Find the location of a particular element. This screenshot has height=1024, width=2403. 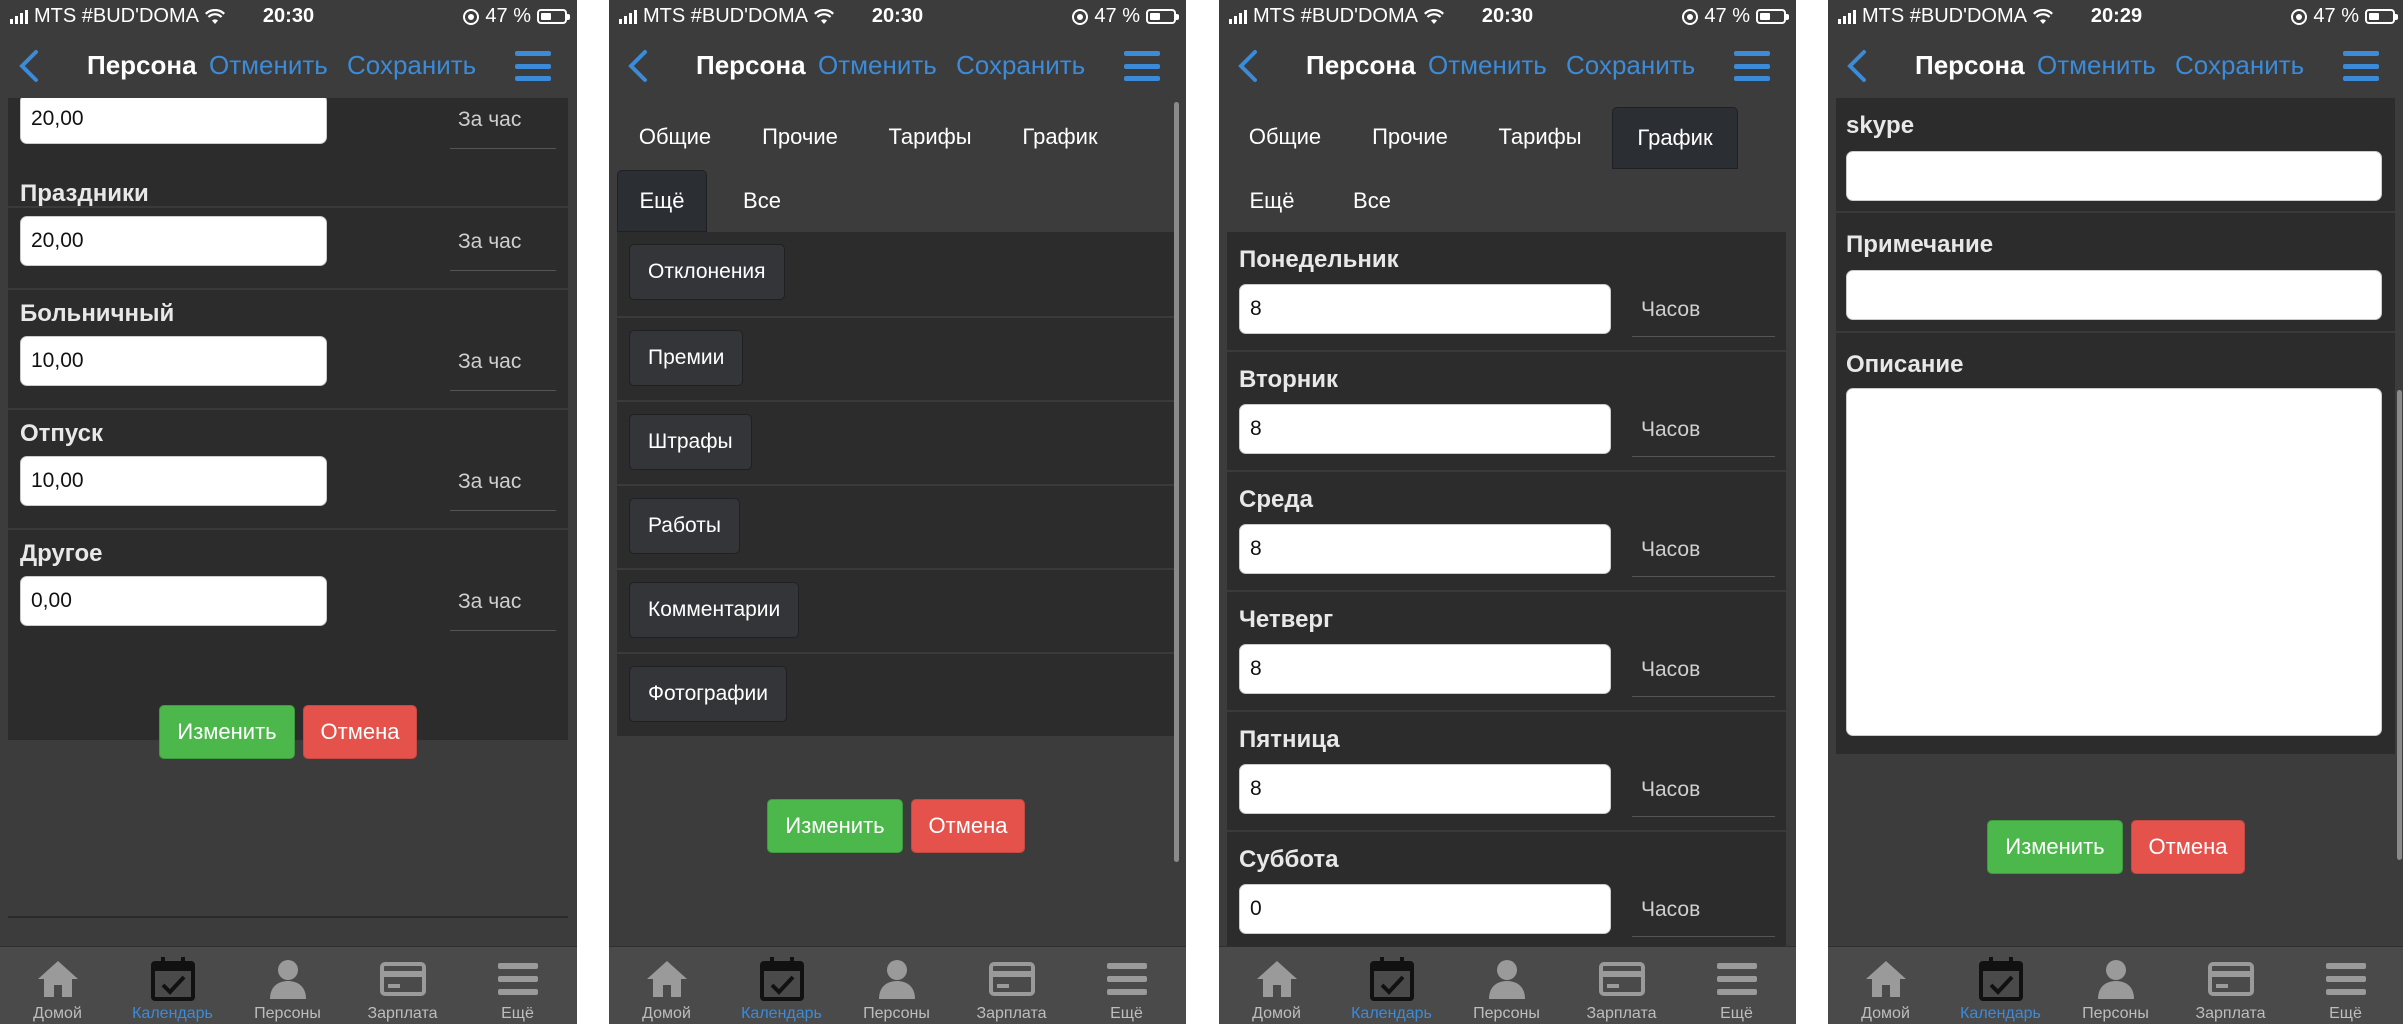

tab-label: Зарплата is located at coordinates (1621, 1013).